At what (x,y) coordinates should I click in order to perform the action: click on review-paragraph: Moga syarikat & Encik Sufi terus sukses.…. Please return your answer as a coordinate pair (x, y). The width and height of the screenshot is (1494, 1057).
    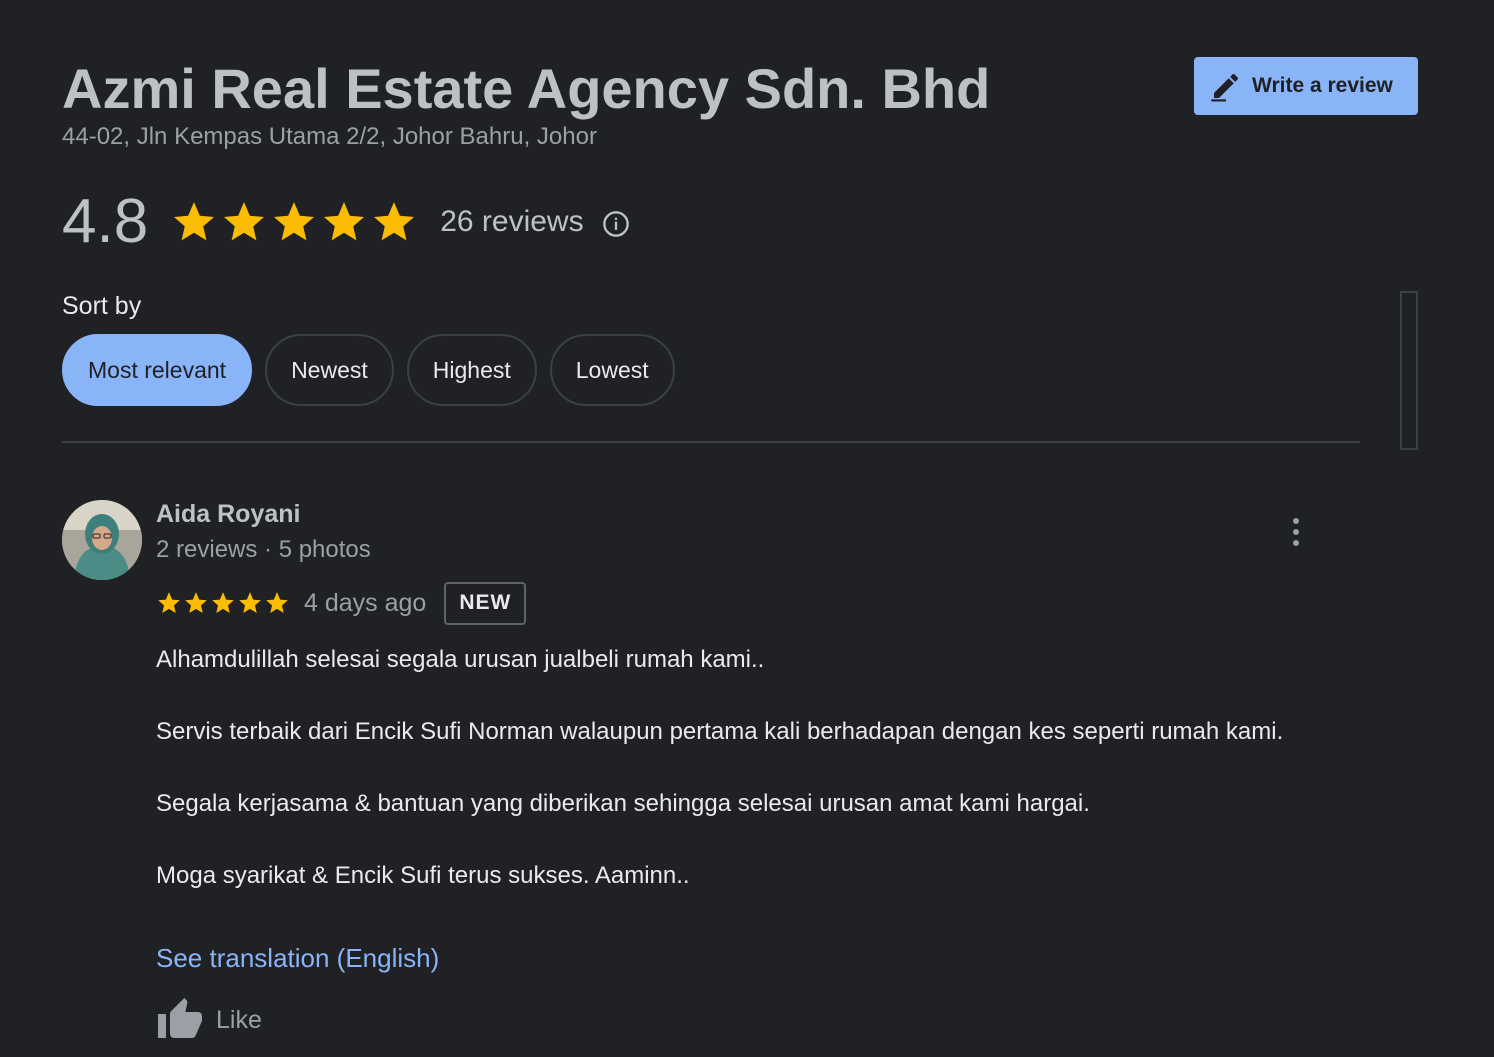
    Looking at the image, I should click on (423, 875).